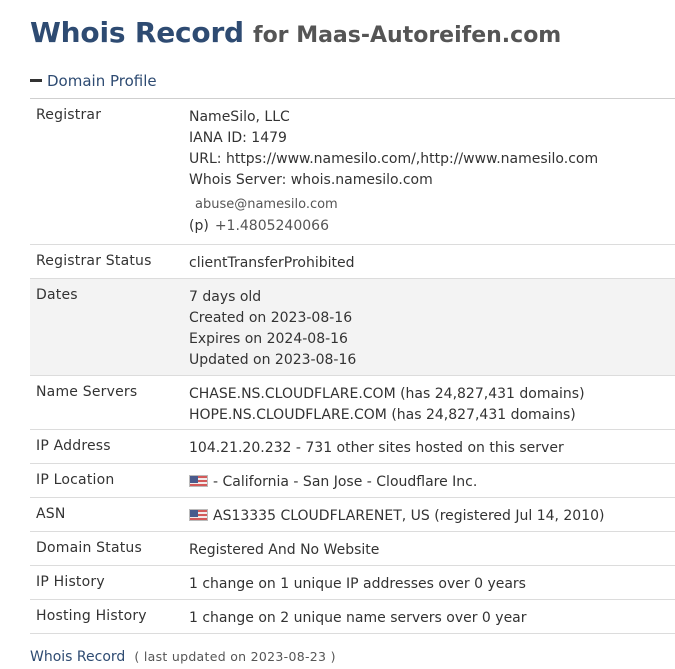 The width and height of the screenshot is (675, 669). I want to click on row-key: Domain Status, so click(109, 548).